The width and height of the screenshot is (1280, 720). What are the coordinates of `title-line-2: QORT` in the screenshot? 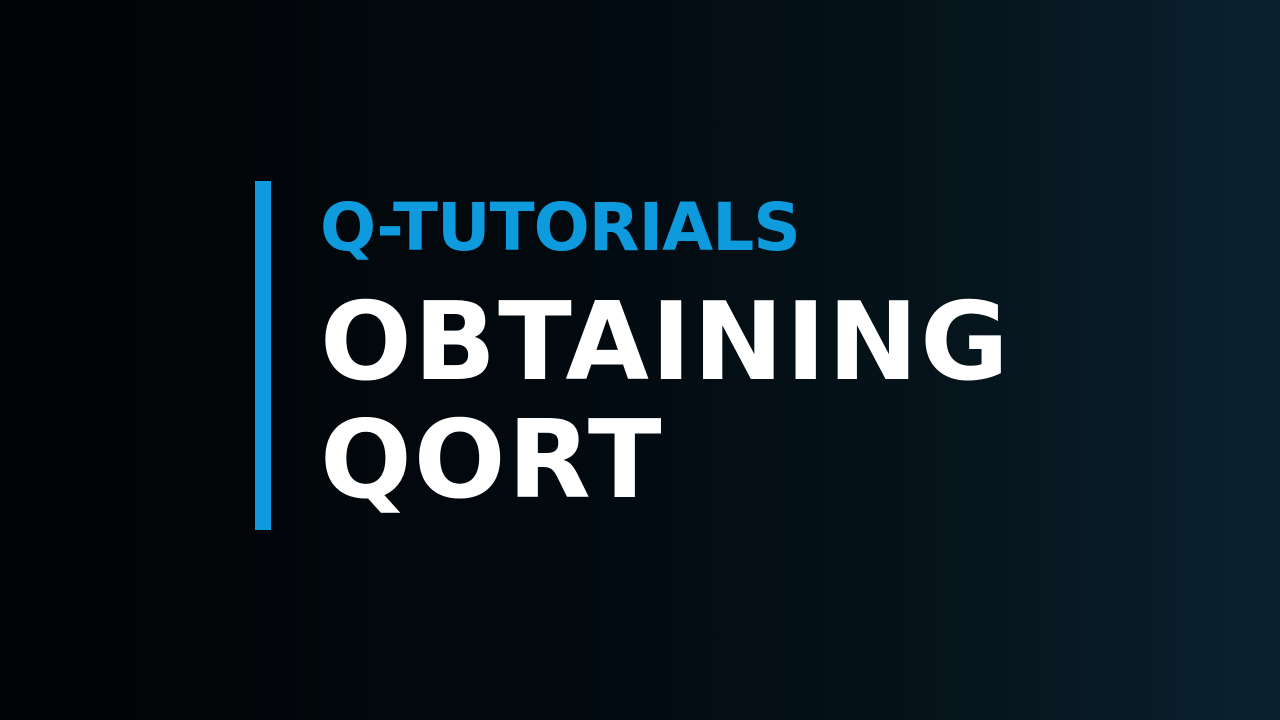 It's located at (492, 460).